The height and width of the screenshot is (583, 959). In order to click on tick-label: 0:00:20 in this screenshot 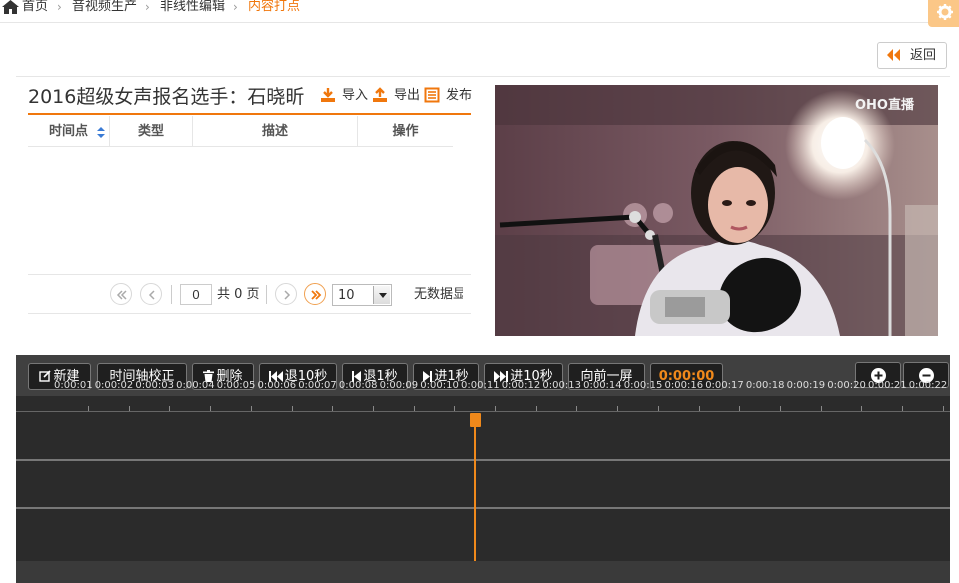, I will do `click(846, 385)`.